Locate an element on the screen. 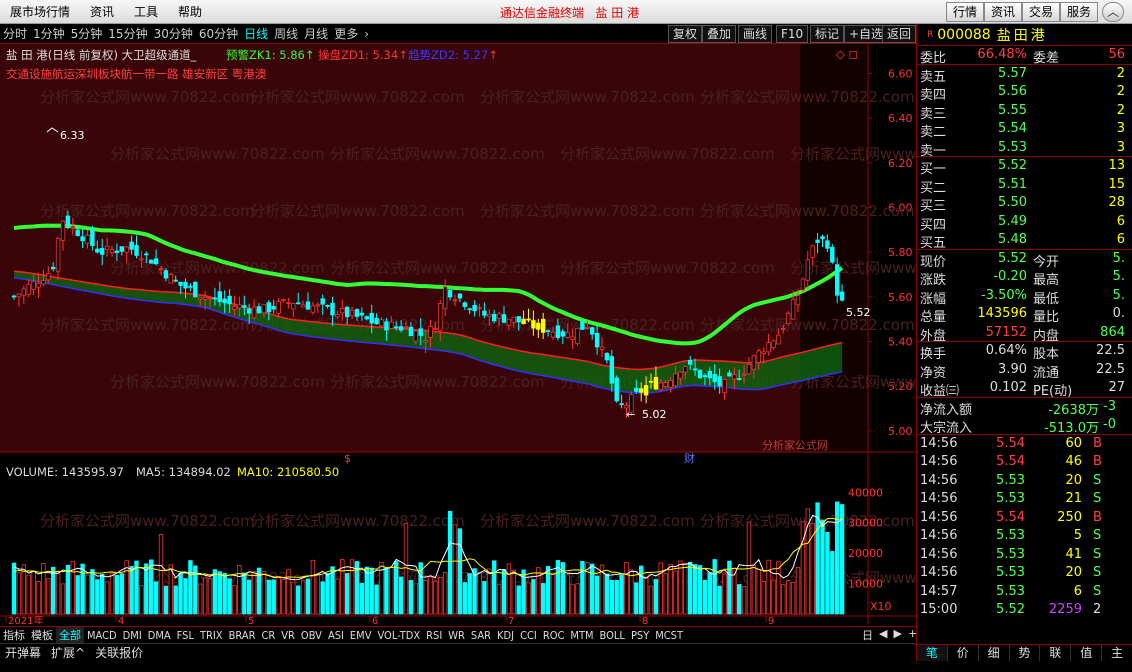  indicator-tab-5: DMA is located at coordinates (159, 635).